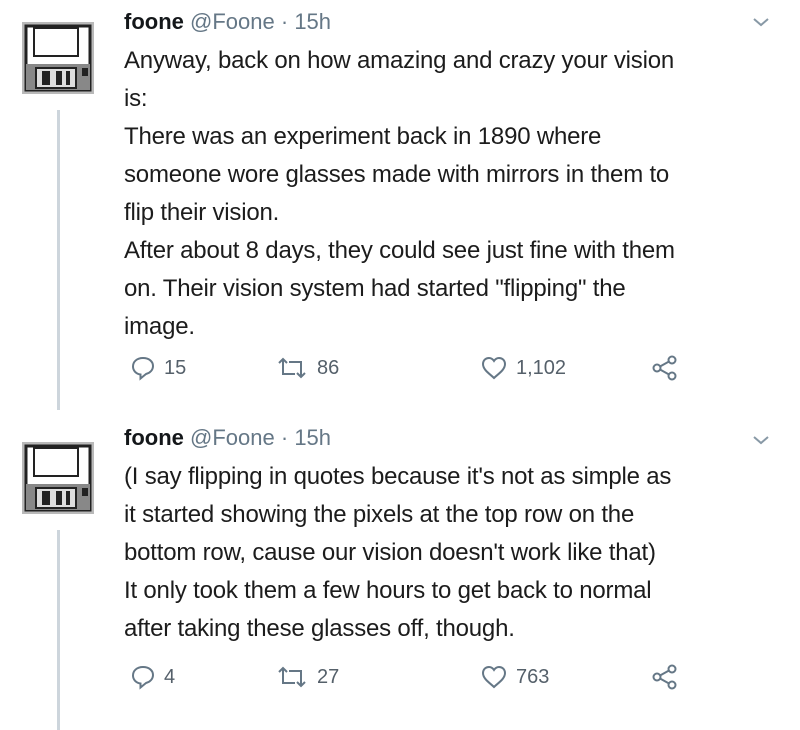 The image size is (800, 730). I want to click on reply-count: 4, so click(170, 676).